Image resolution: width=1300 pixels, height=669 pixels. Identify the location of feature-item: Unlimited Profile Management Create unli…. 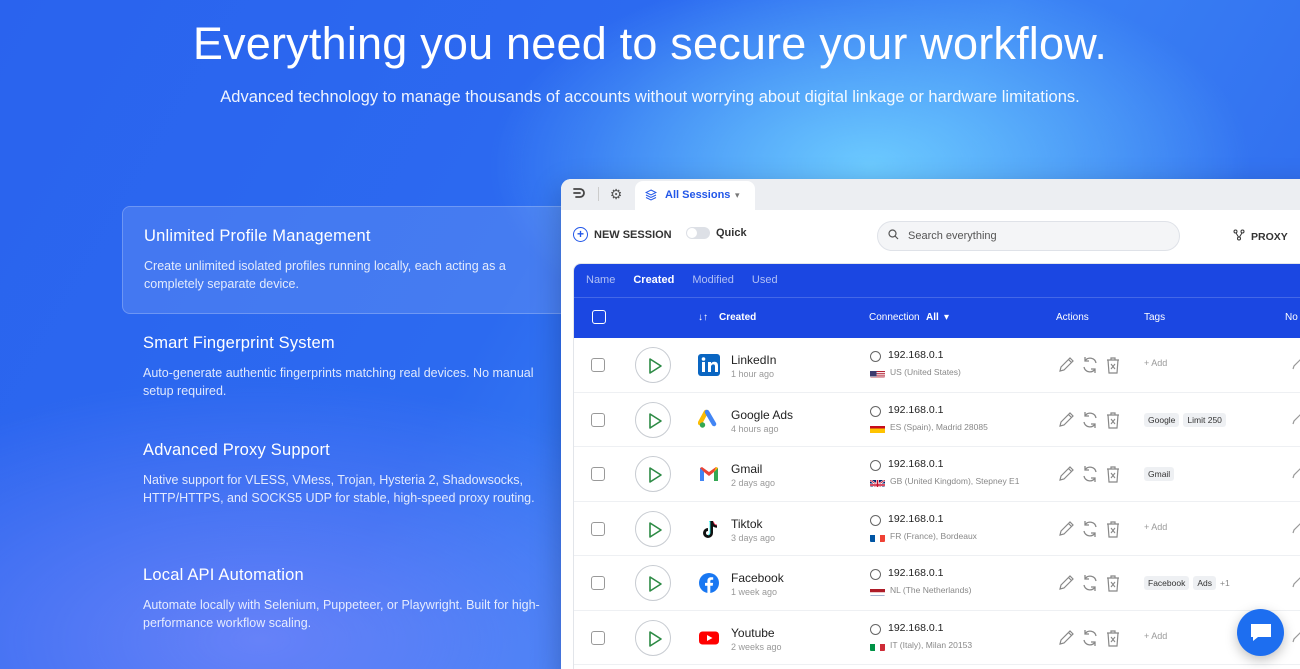
(347, 260).